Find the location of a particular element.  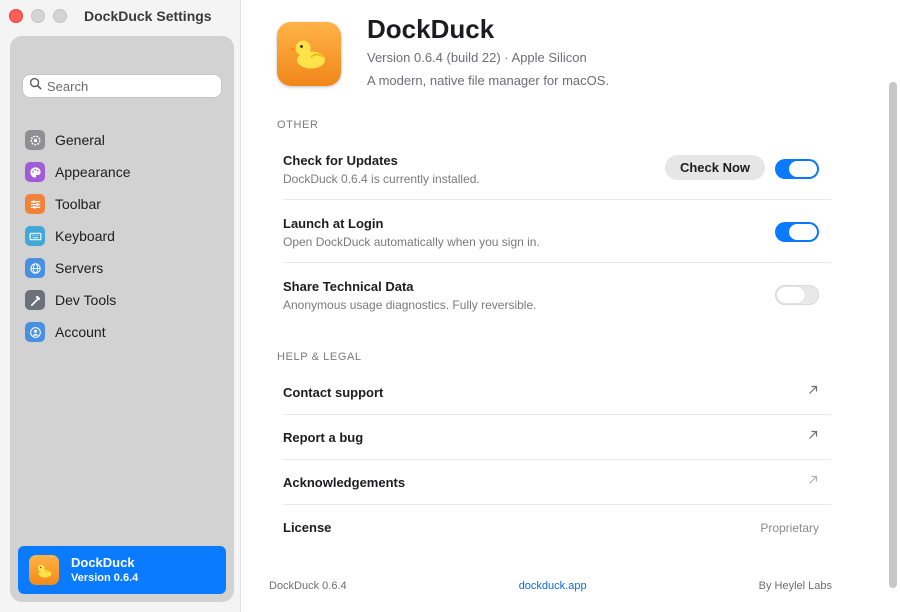

person-icon is located at coordinates (35, 332).